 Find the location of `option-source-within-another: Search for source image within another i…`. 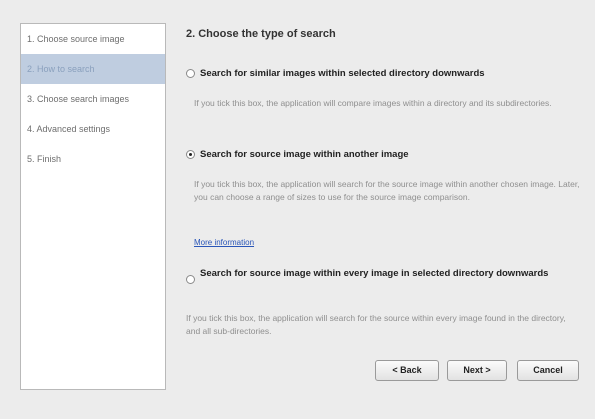

option-source-within-another: Search for source image within another i… is located at coordinates (376, 154).